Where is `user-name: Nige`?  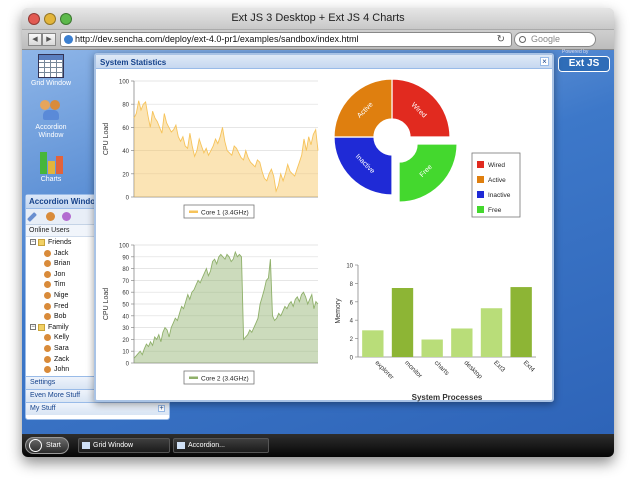 user-name: Nige is located at coordinates (61, 295).